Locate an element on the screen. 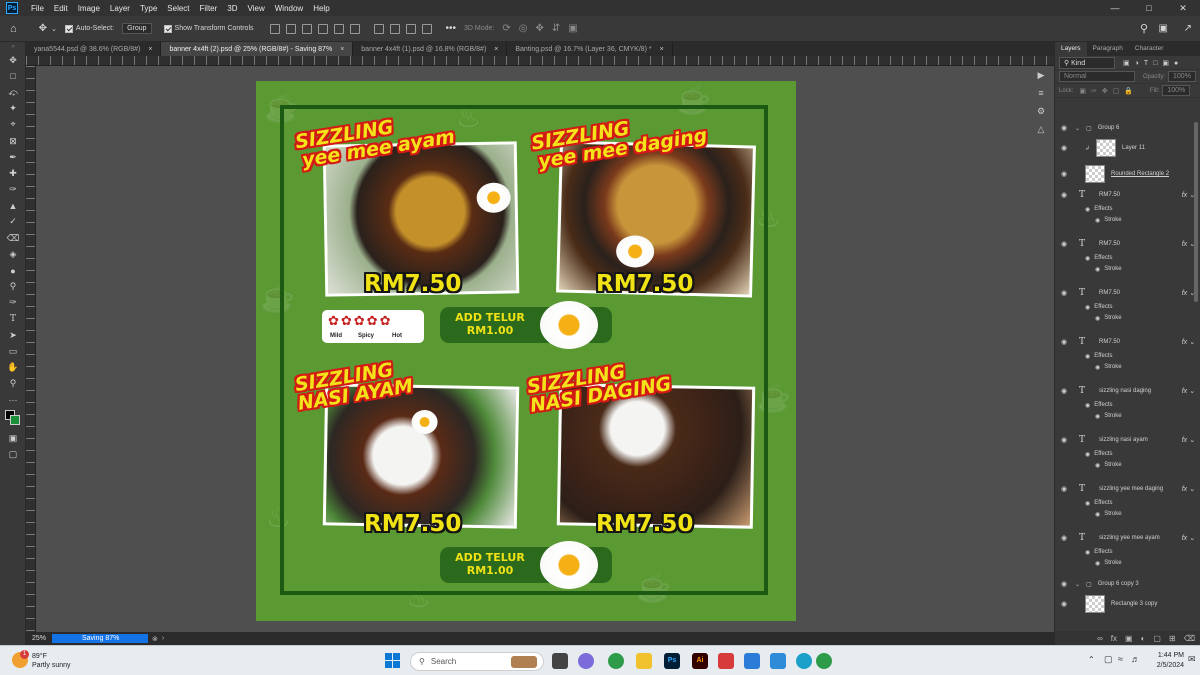  eraser-tool-icon: ⌫ is located at coordinates (13, 238).